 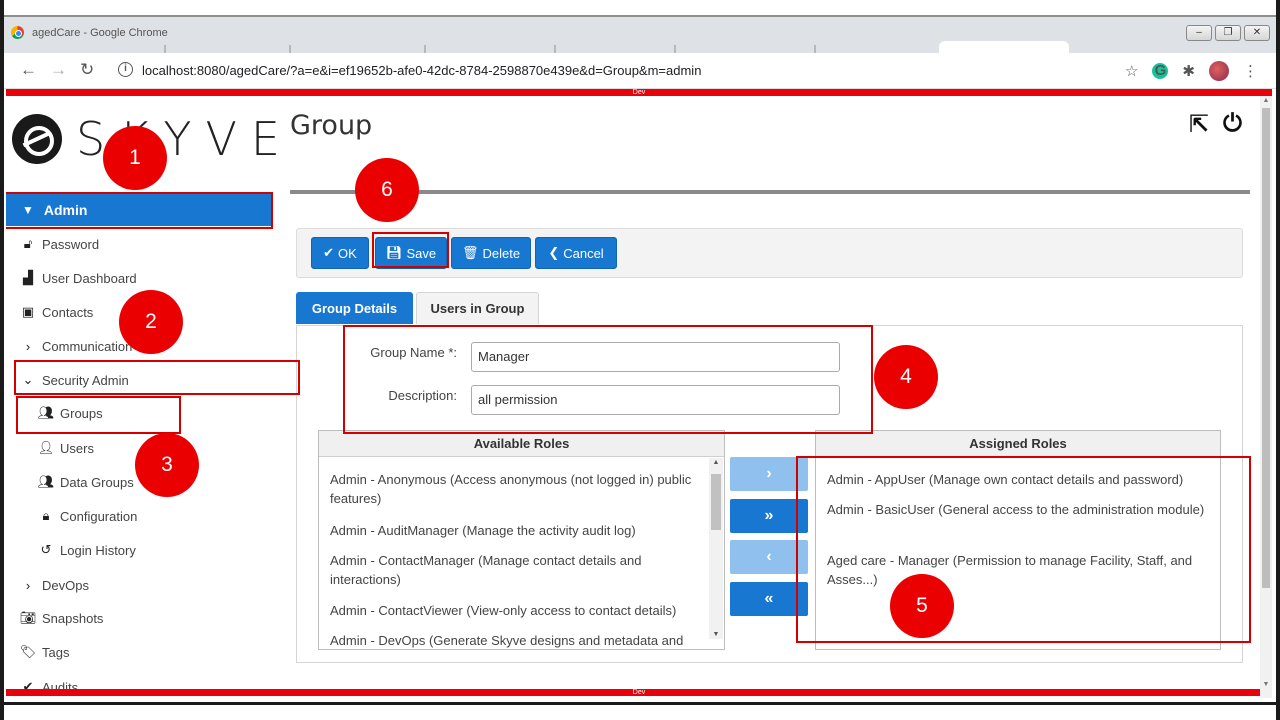 What do you see at coordinates (28, 617) in the screenshot?
I see `camera-icon: 📷︎` at bounding box center [28, 617].